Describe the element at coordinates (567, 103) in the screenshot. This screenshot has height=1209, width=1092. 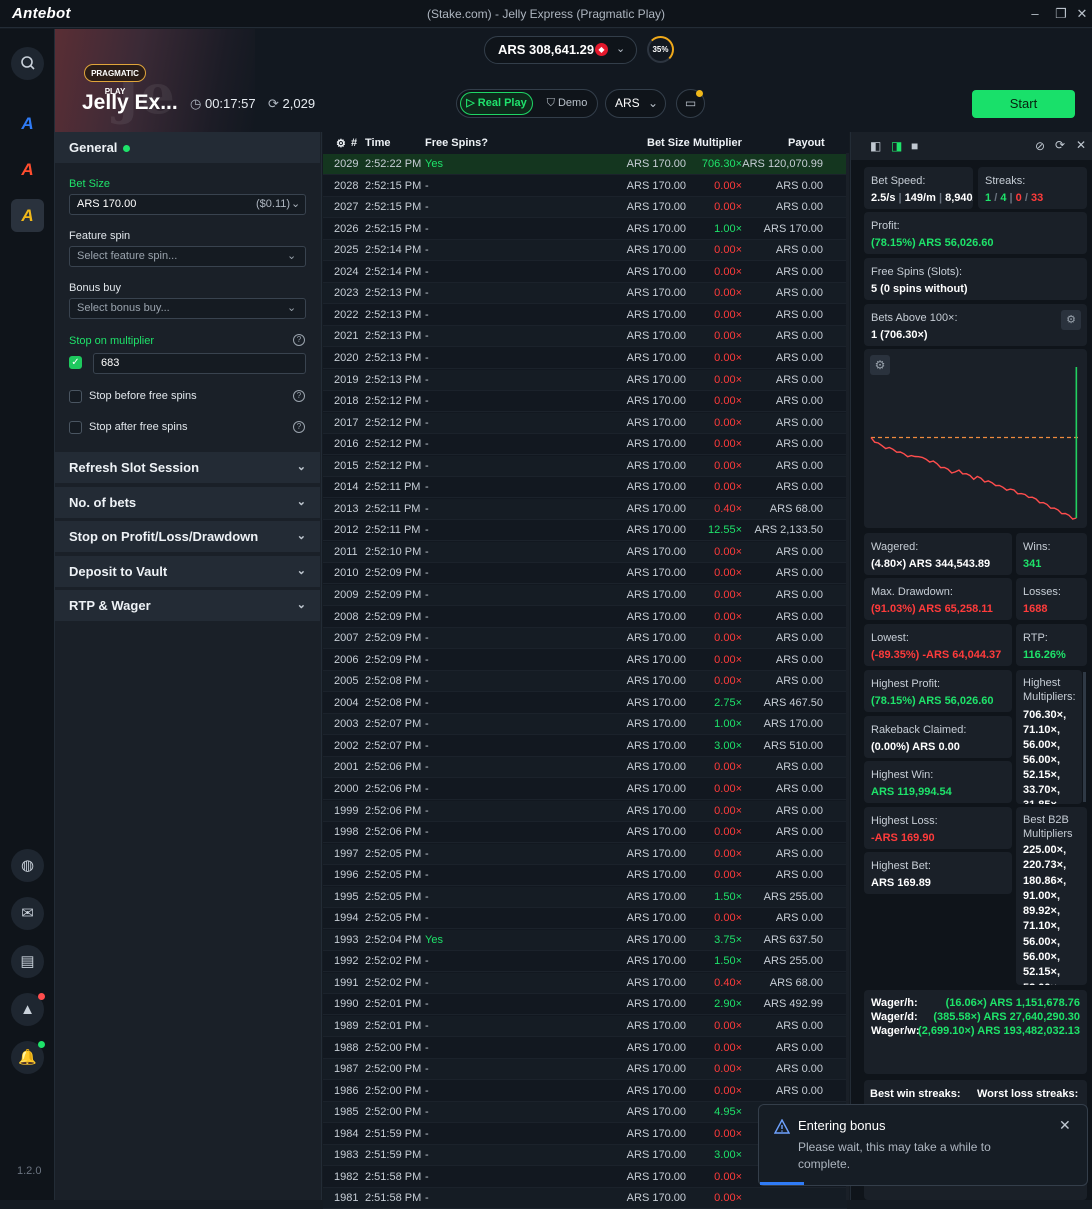
I see `demo-button: ⛉ Demo` at that location.